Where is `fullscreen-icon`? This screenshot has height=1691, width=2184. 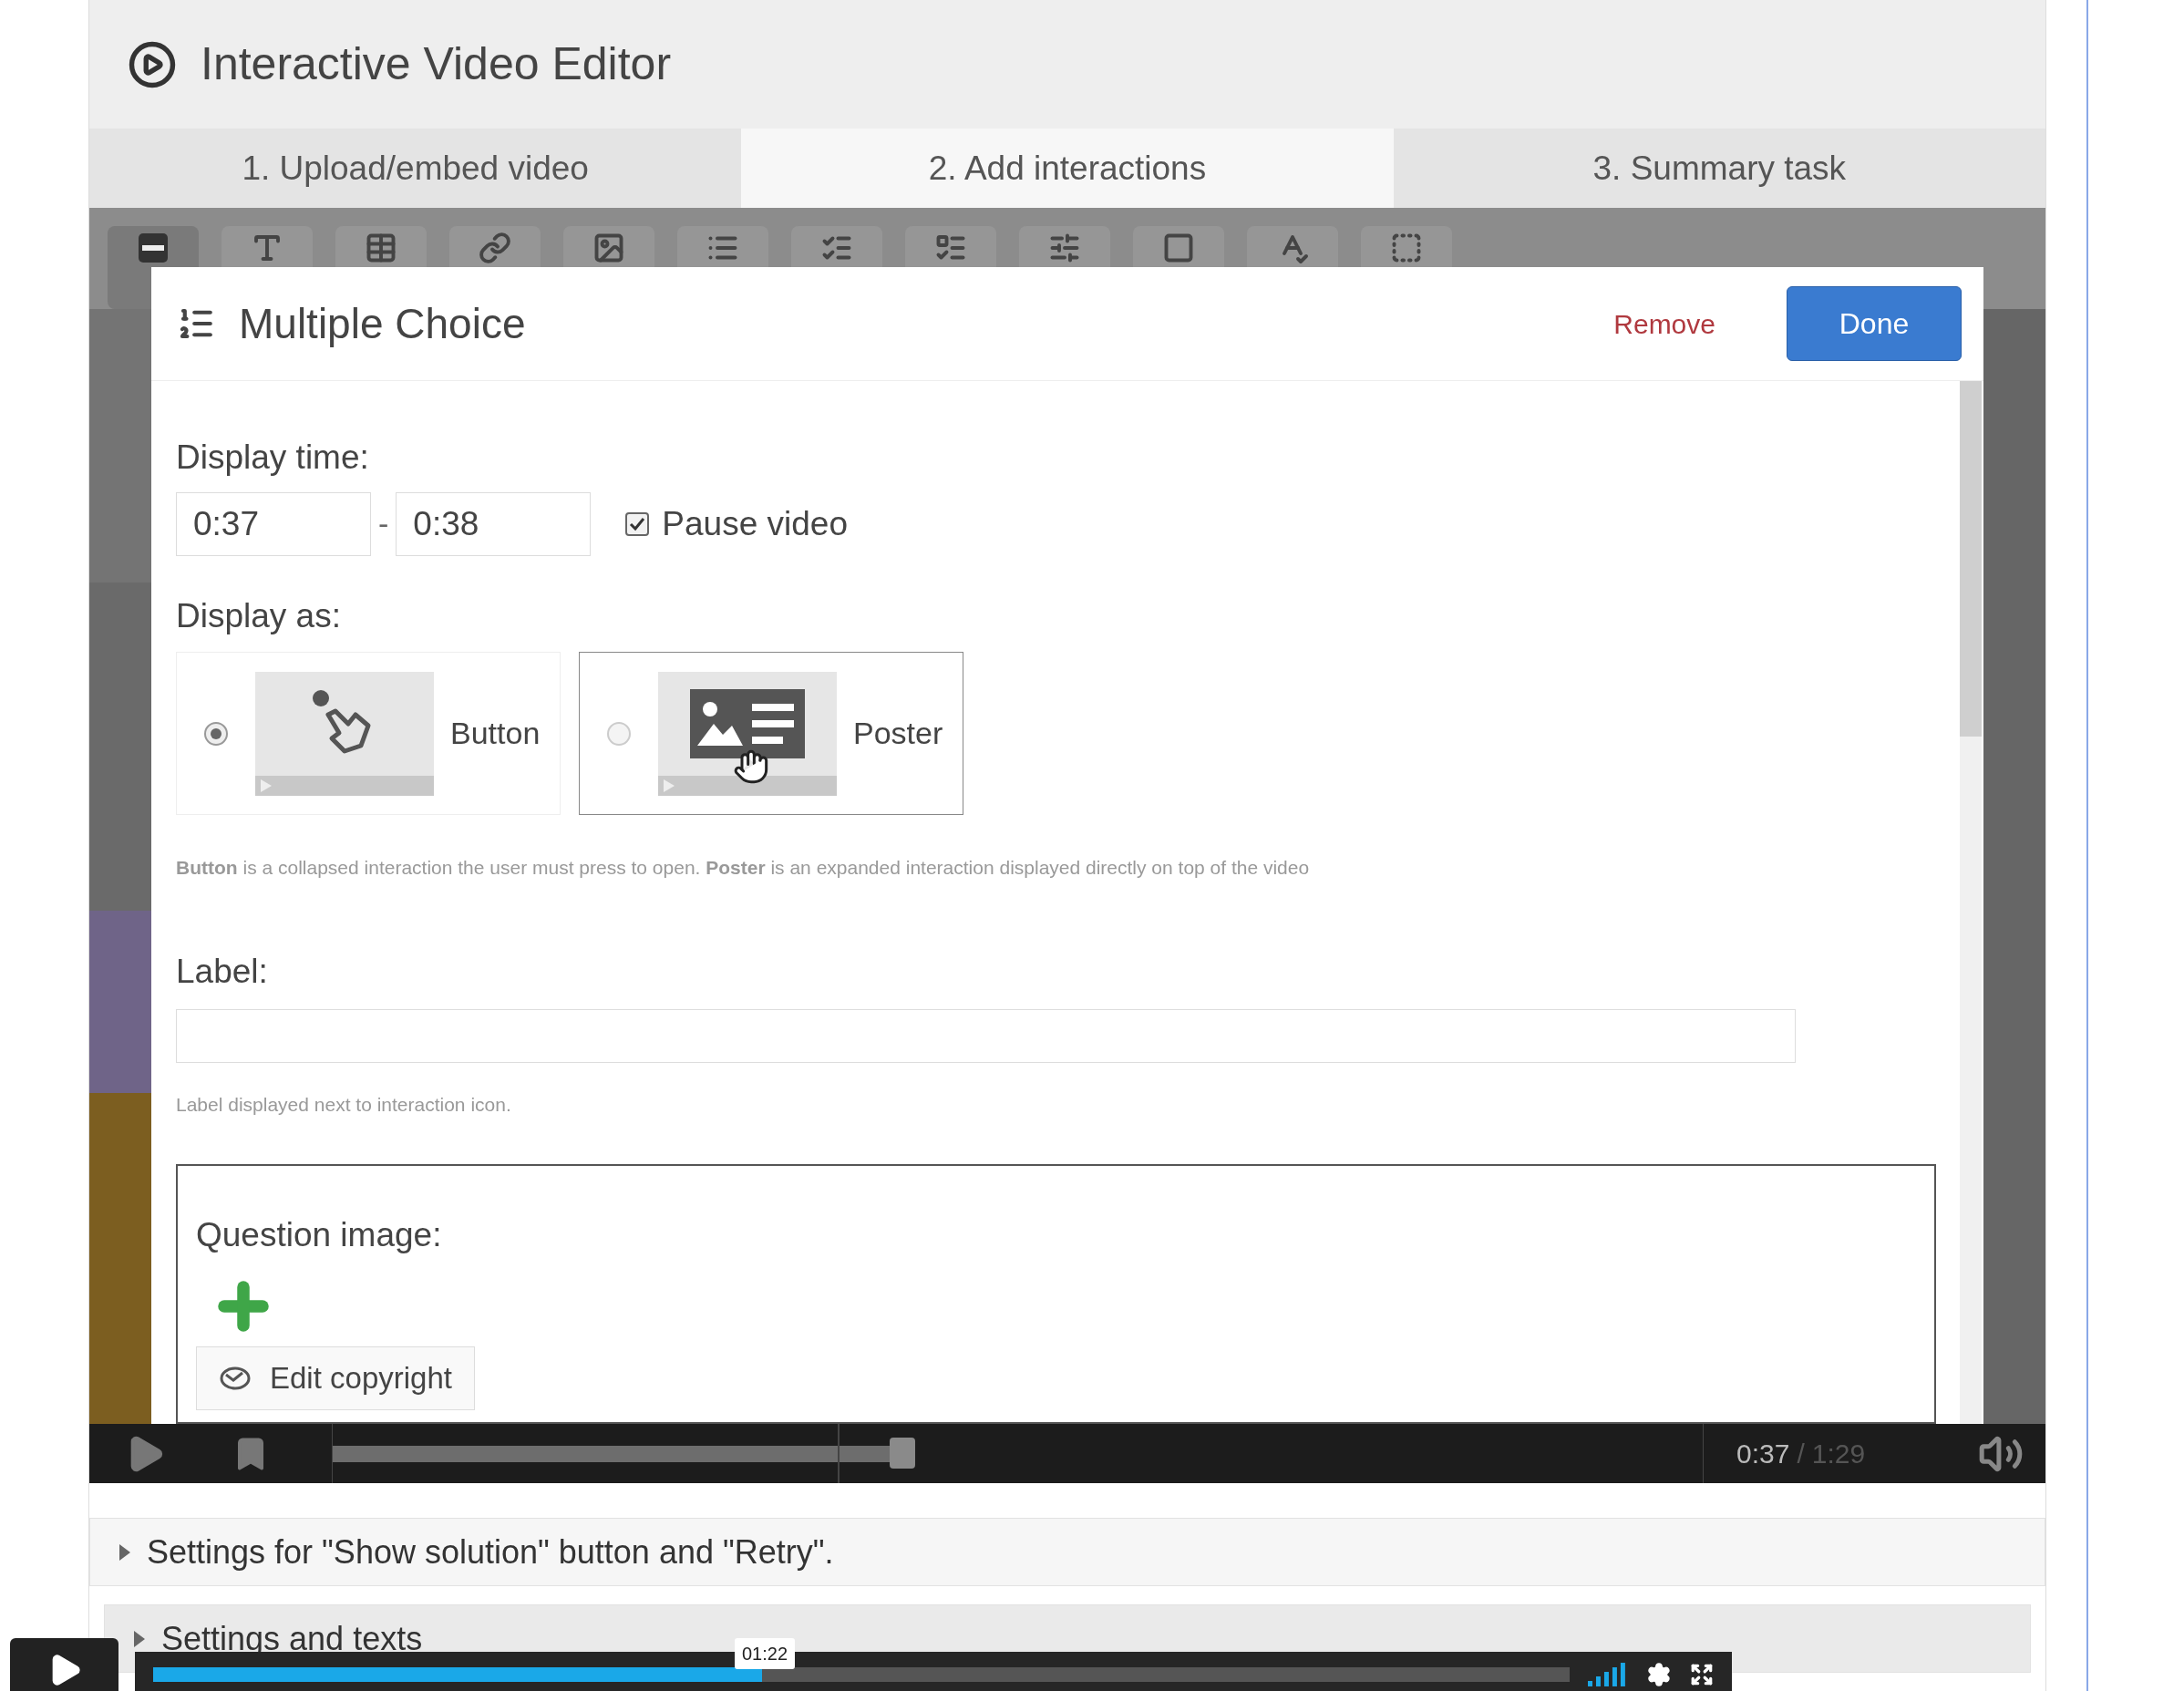 fullscreen-icon is located at coordinates (1702, 1674).